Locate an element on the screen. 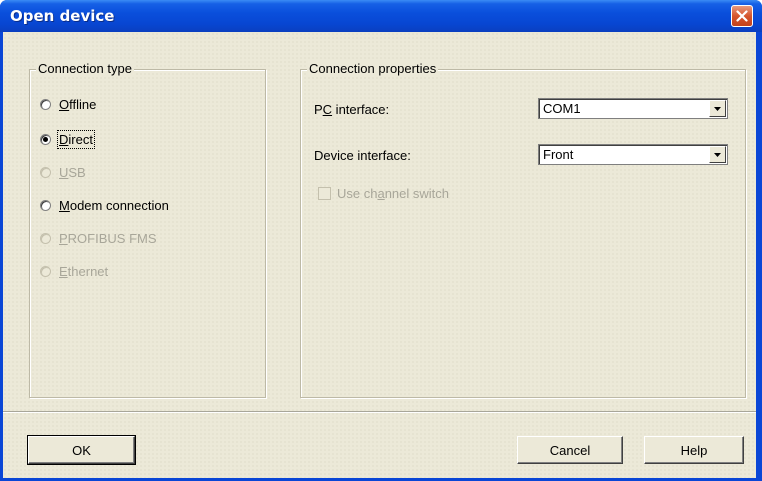  pc-interface-value: COM1 is located at coordinates (562, 108).